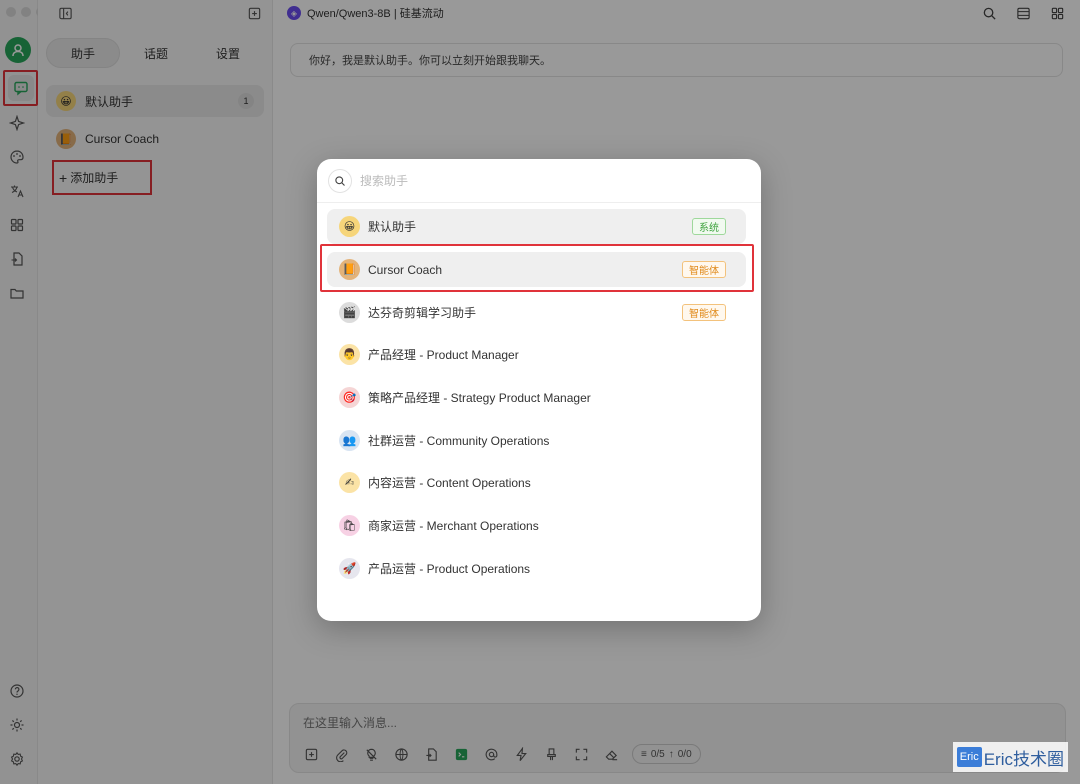 The height and width of the screenshot is (784, 1080). What do you see at coordinates (709, 226) in the screenshot?
I see `system-tag: 系统` at bounding box center [709, 226].